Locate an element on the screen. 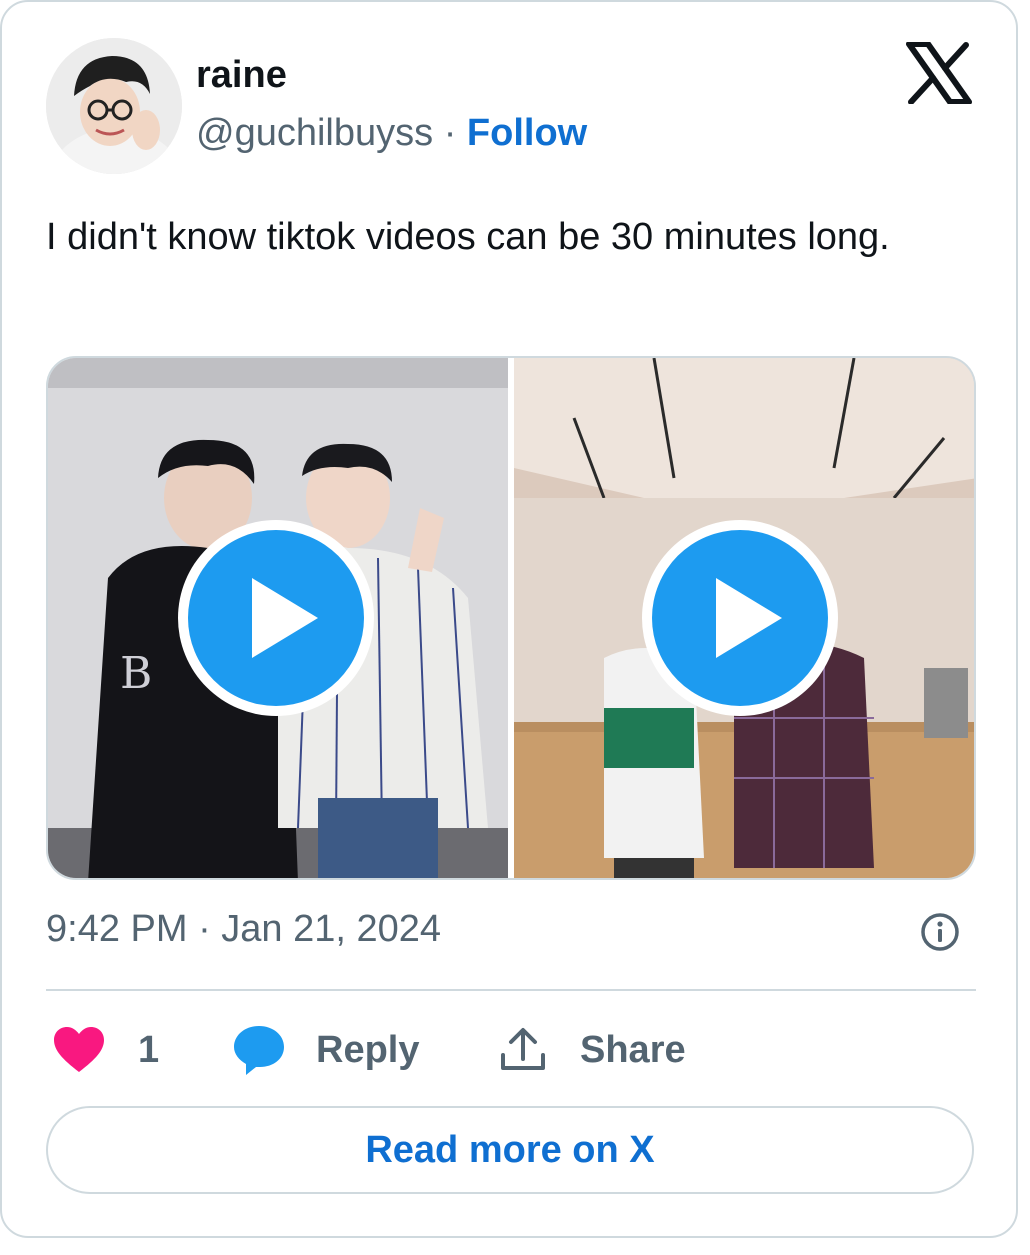 Image resolution: width=1030 pixels, height=1255 pixels. reply-button: Reply is located at coordinates (325, 1050).